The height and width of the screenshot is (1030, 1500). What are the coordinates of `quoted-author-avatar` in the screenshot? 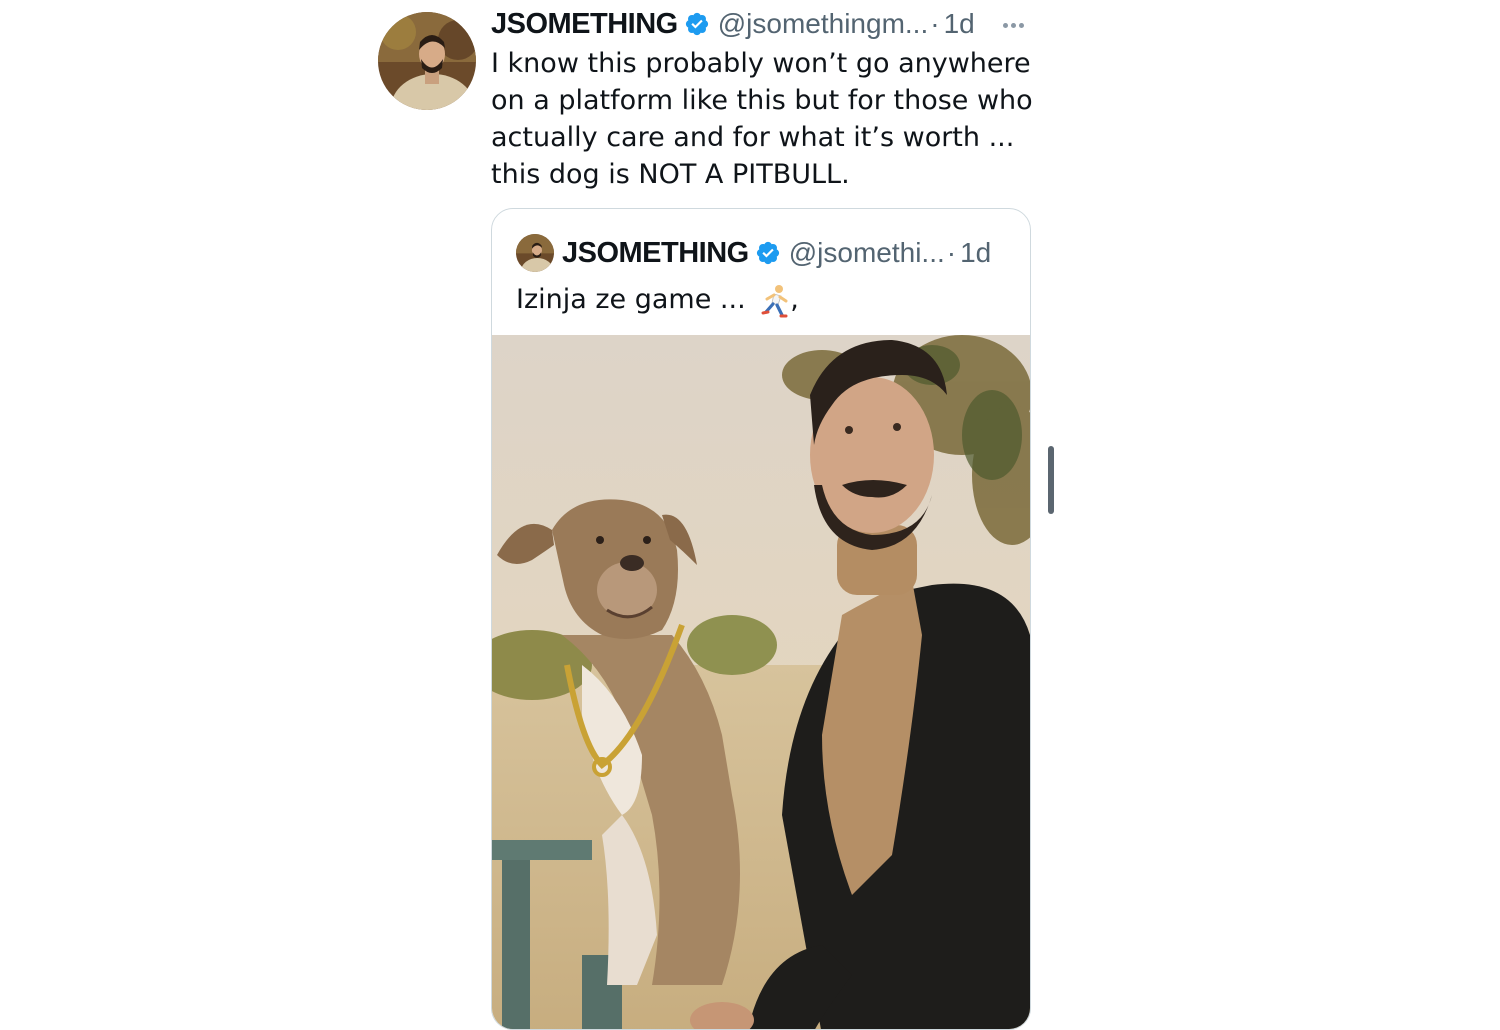 It's located at (535, 253).